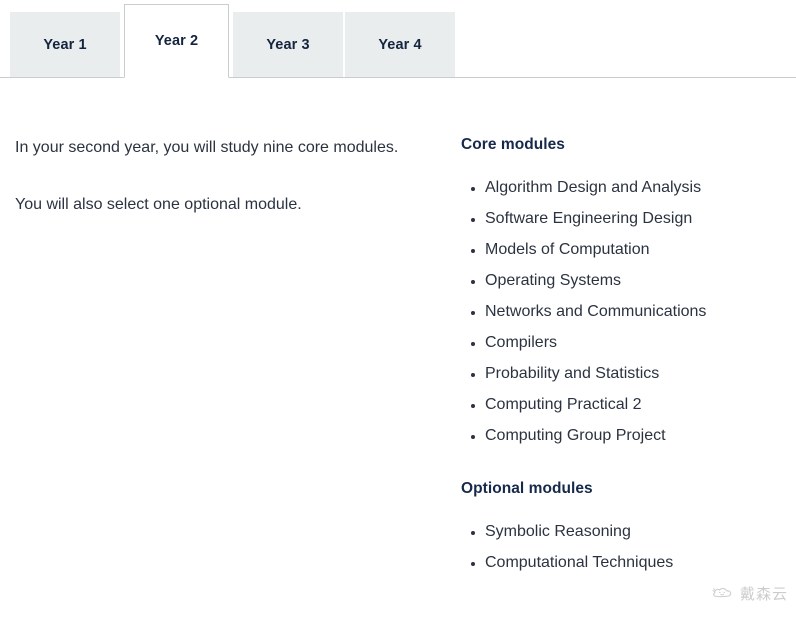 The height and width of the screenshot is (626, 796). I want to click on list-item: Algorithm Design and Analysis, so click(628, 188).